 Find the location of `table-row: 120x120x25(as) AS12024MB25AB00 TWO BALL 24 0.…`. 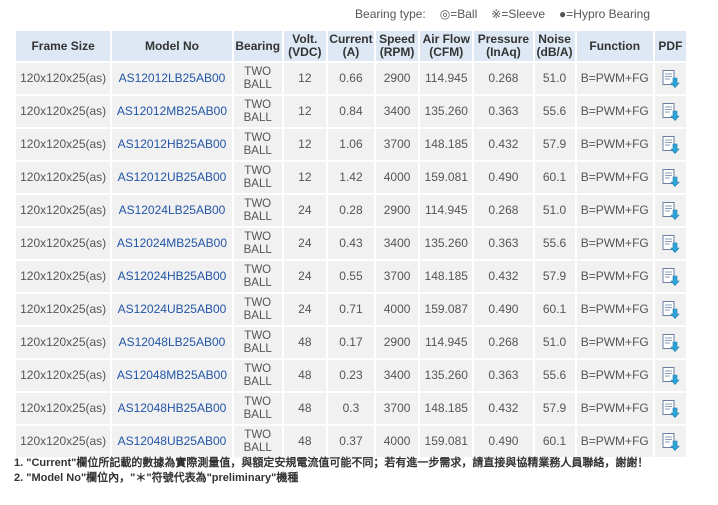

table-row: 120x120x25(as) AS12024MB25AB00 TWO BALL 24 0.… is located at coordinates (351, 243).